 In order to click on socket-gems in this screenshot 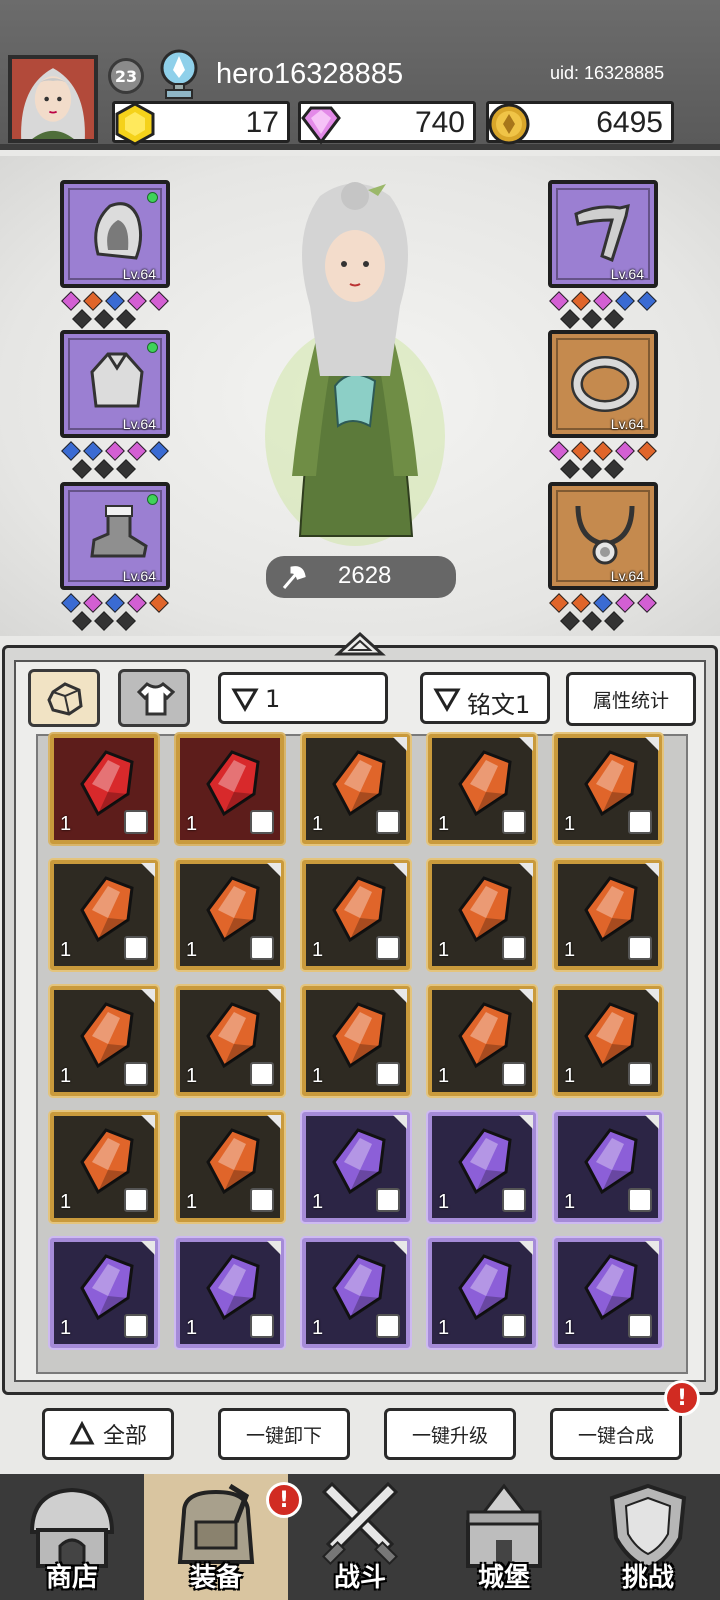, I will do `click(604, 461)`.